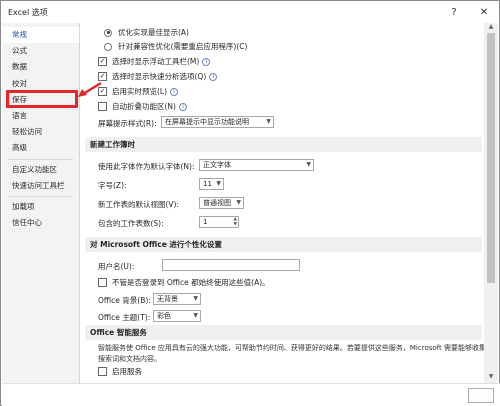 This screenshot has height=406, width=500. I want to click on default-font-select: 正文字体 ▼, so click(256, 165).